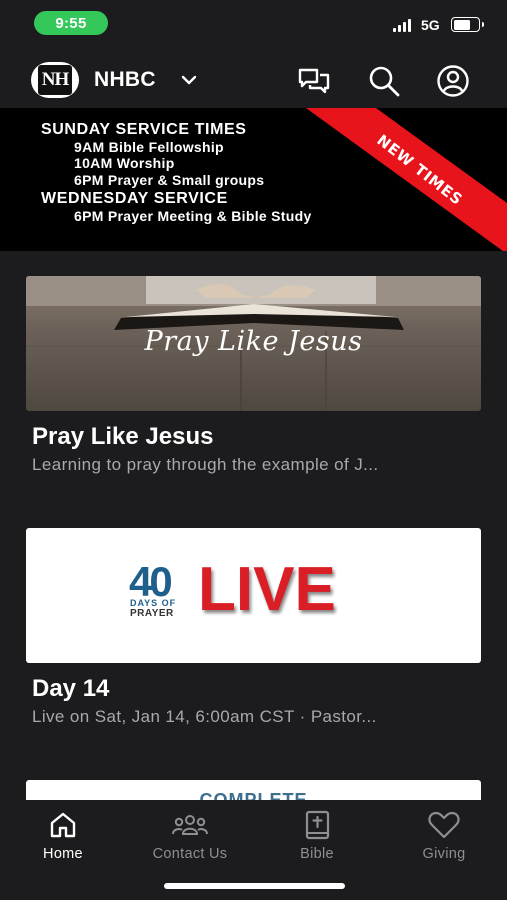 This screenshot has width=507, height=900. What do you see at coordinates (384, 81) in the screenshot?
I see `search-icon` at bounding box center [384, 81].